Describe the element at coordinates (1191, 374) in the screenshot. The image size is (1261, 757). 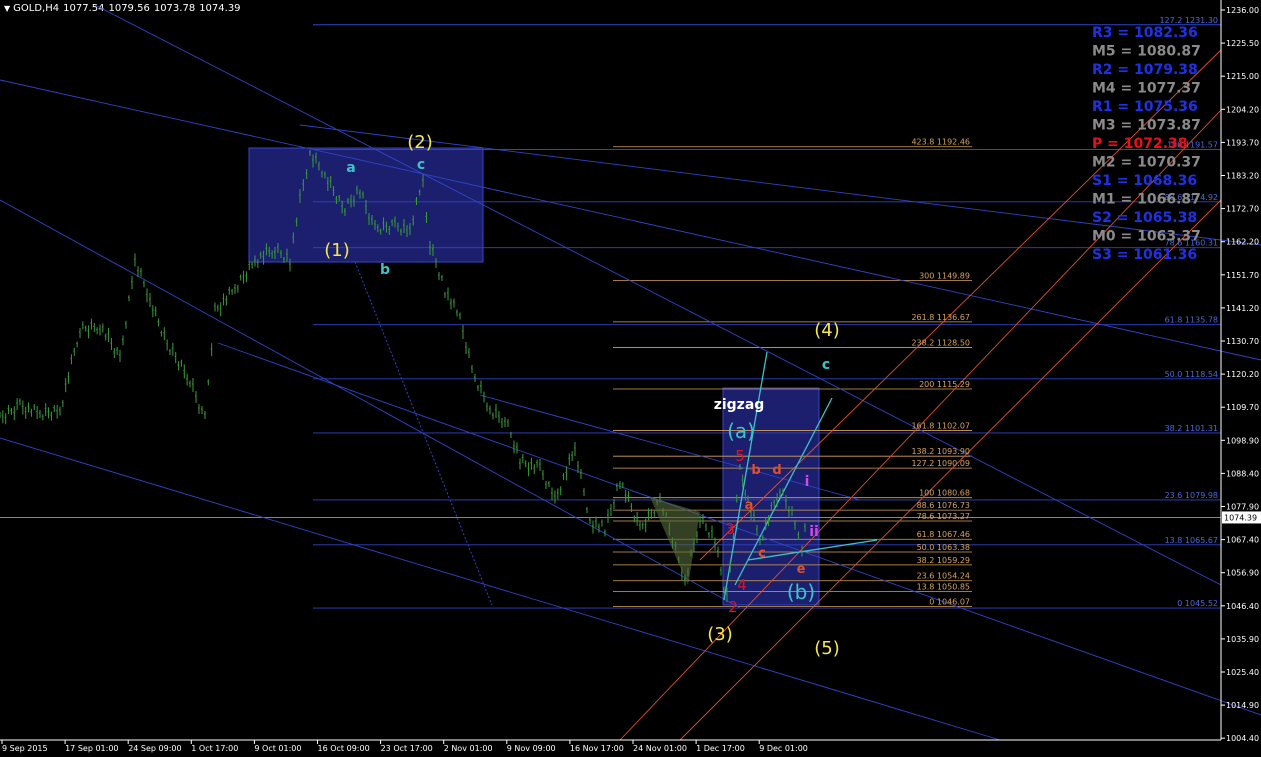
I see `fib-level-label: 50.0 1118.54` at that location.